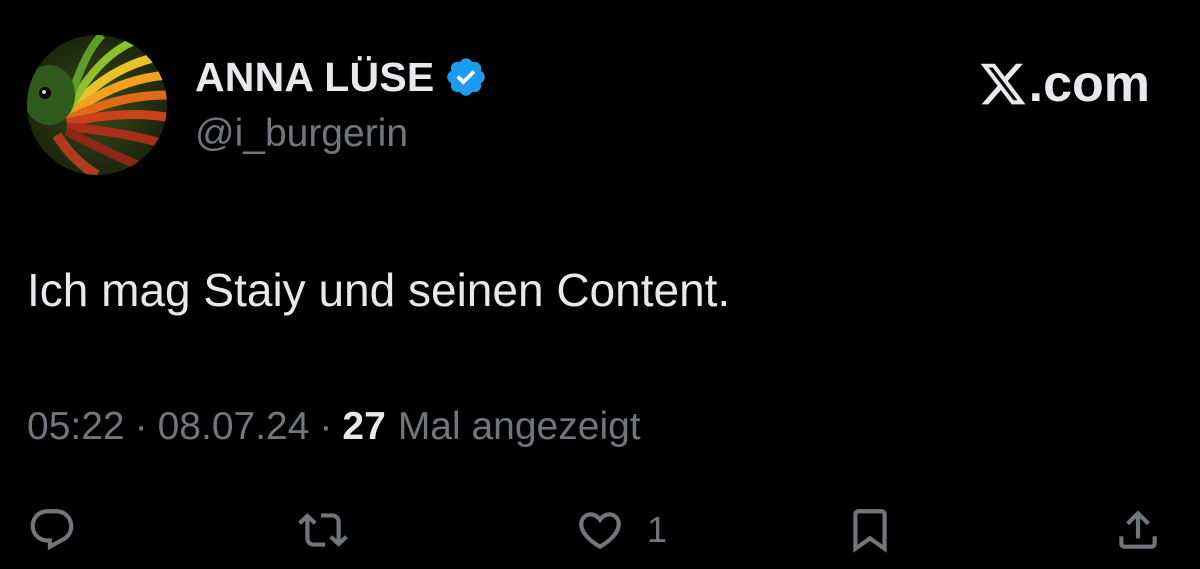  I want to click on author-display-name: ANNA LÜSE, so click(314, 77).